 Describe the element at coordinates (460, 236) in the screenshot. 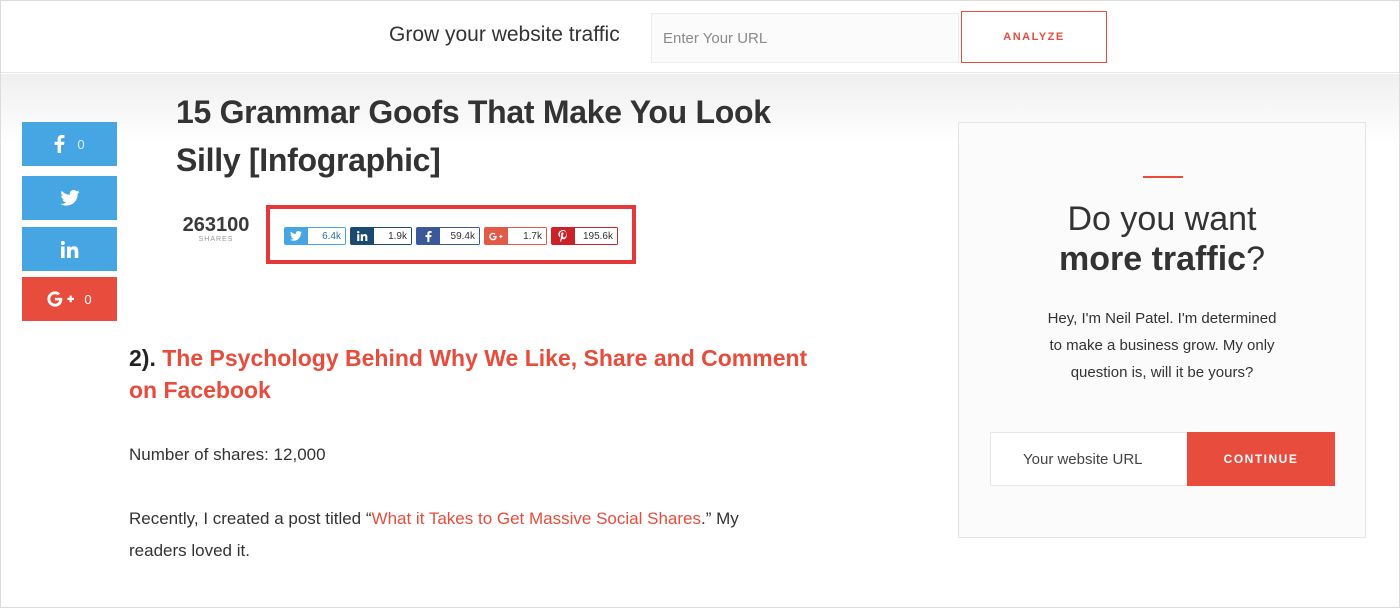

I see `facebook-count: 59.4k` at that location.